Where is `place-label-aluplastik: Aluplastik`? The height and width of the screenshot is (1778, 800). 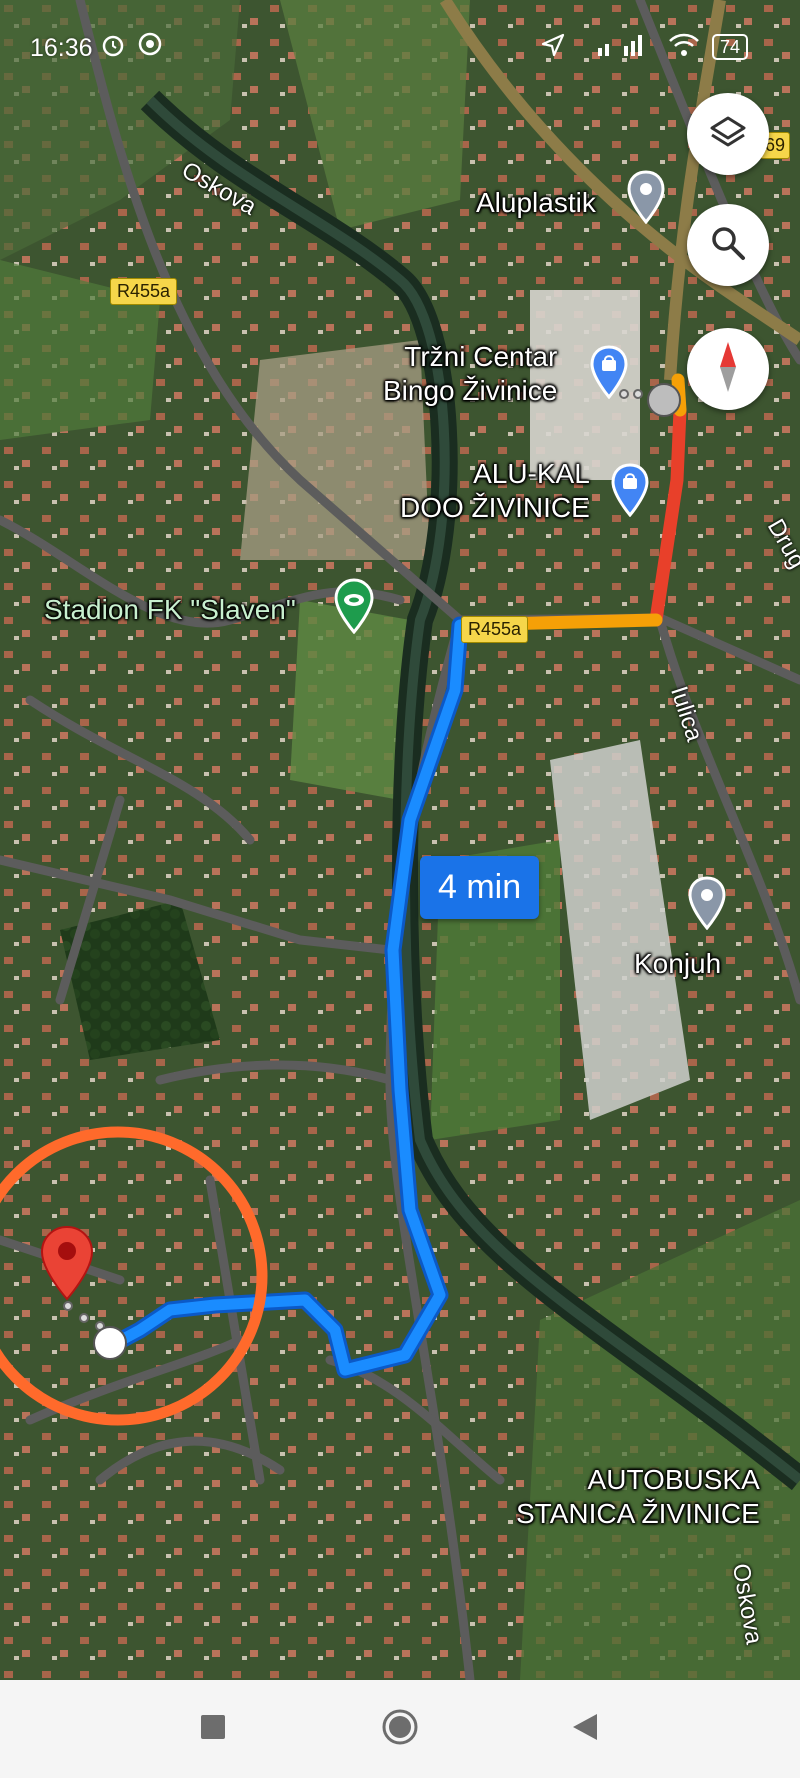 place-label-aluplastik: Aluplastik is located at coordinates (536, 203).